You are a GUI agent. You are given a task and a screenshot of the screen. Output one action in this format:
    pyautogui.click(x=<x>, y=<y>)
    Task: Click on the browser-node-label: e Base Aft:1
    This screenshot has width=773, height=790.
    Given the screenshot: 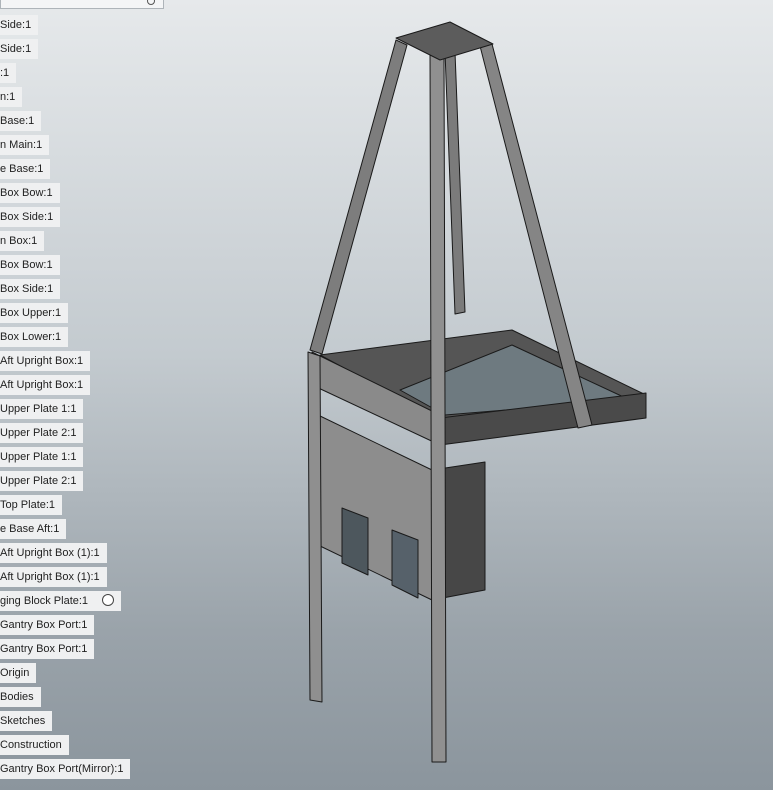 What is the action you would take?
    pyautogui.click(x=30, y=529)
    